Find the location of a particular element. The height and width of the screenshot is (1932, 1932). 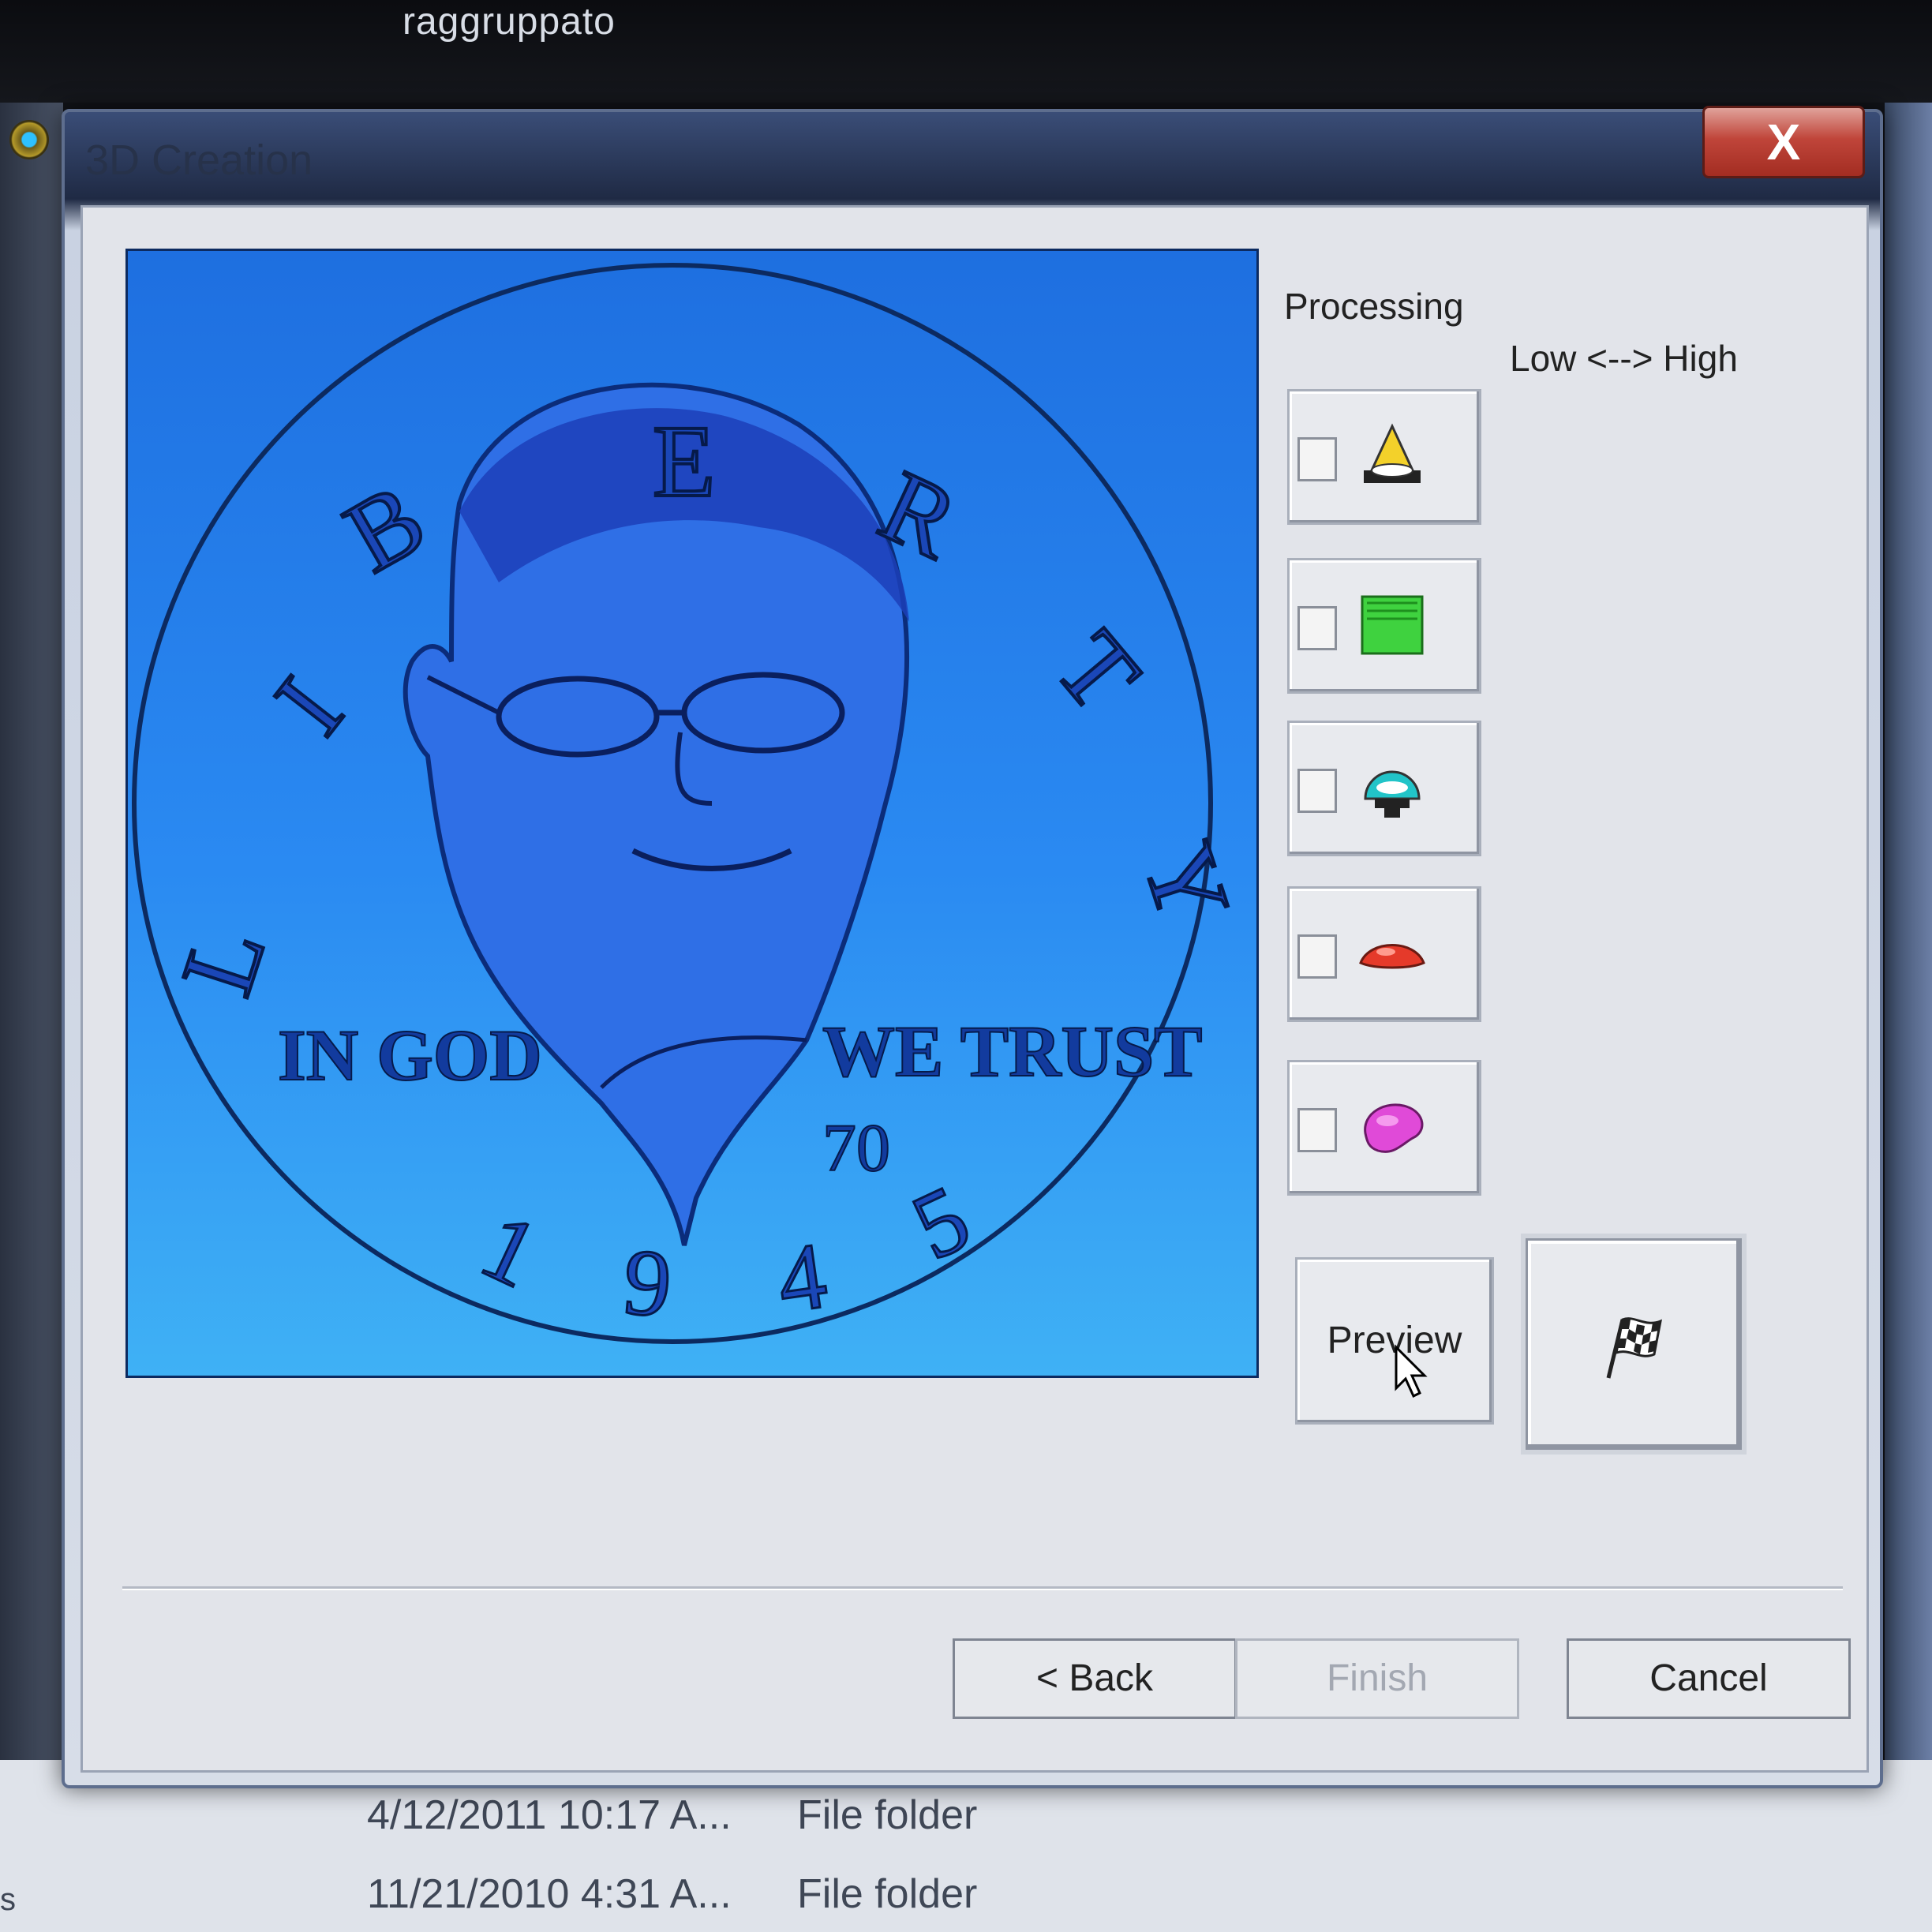

green-texture-icon is located at coordinates (1392, 625).